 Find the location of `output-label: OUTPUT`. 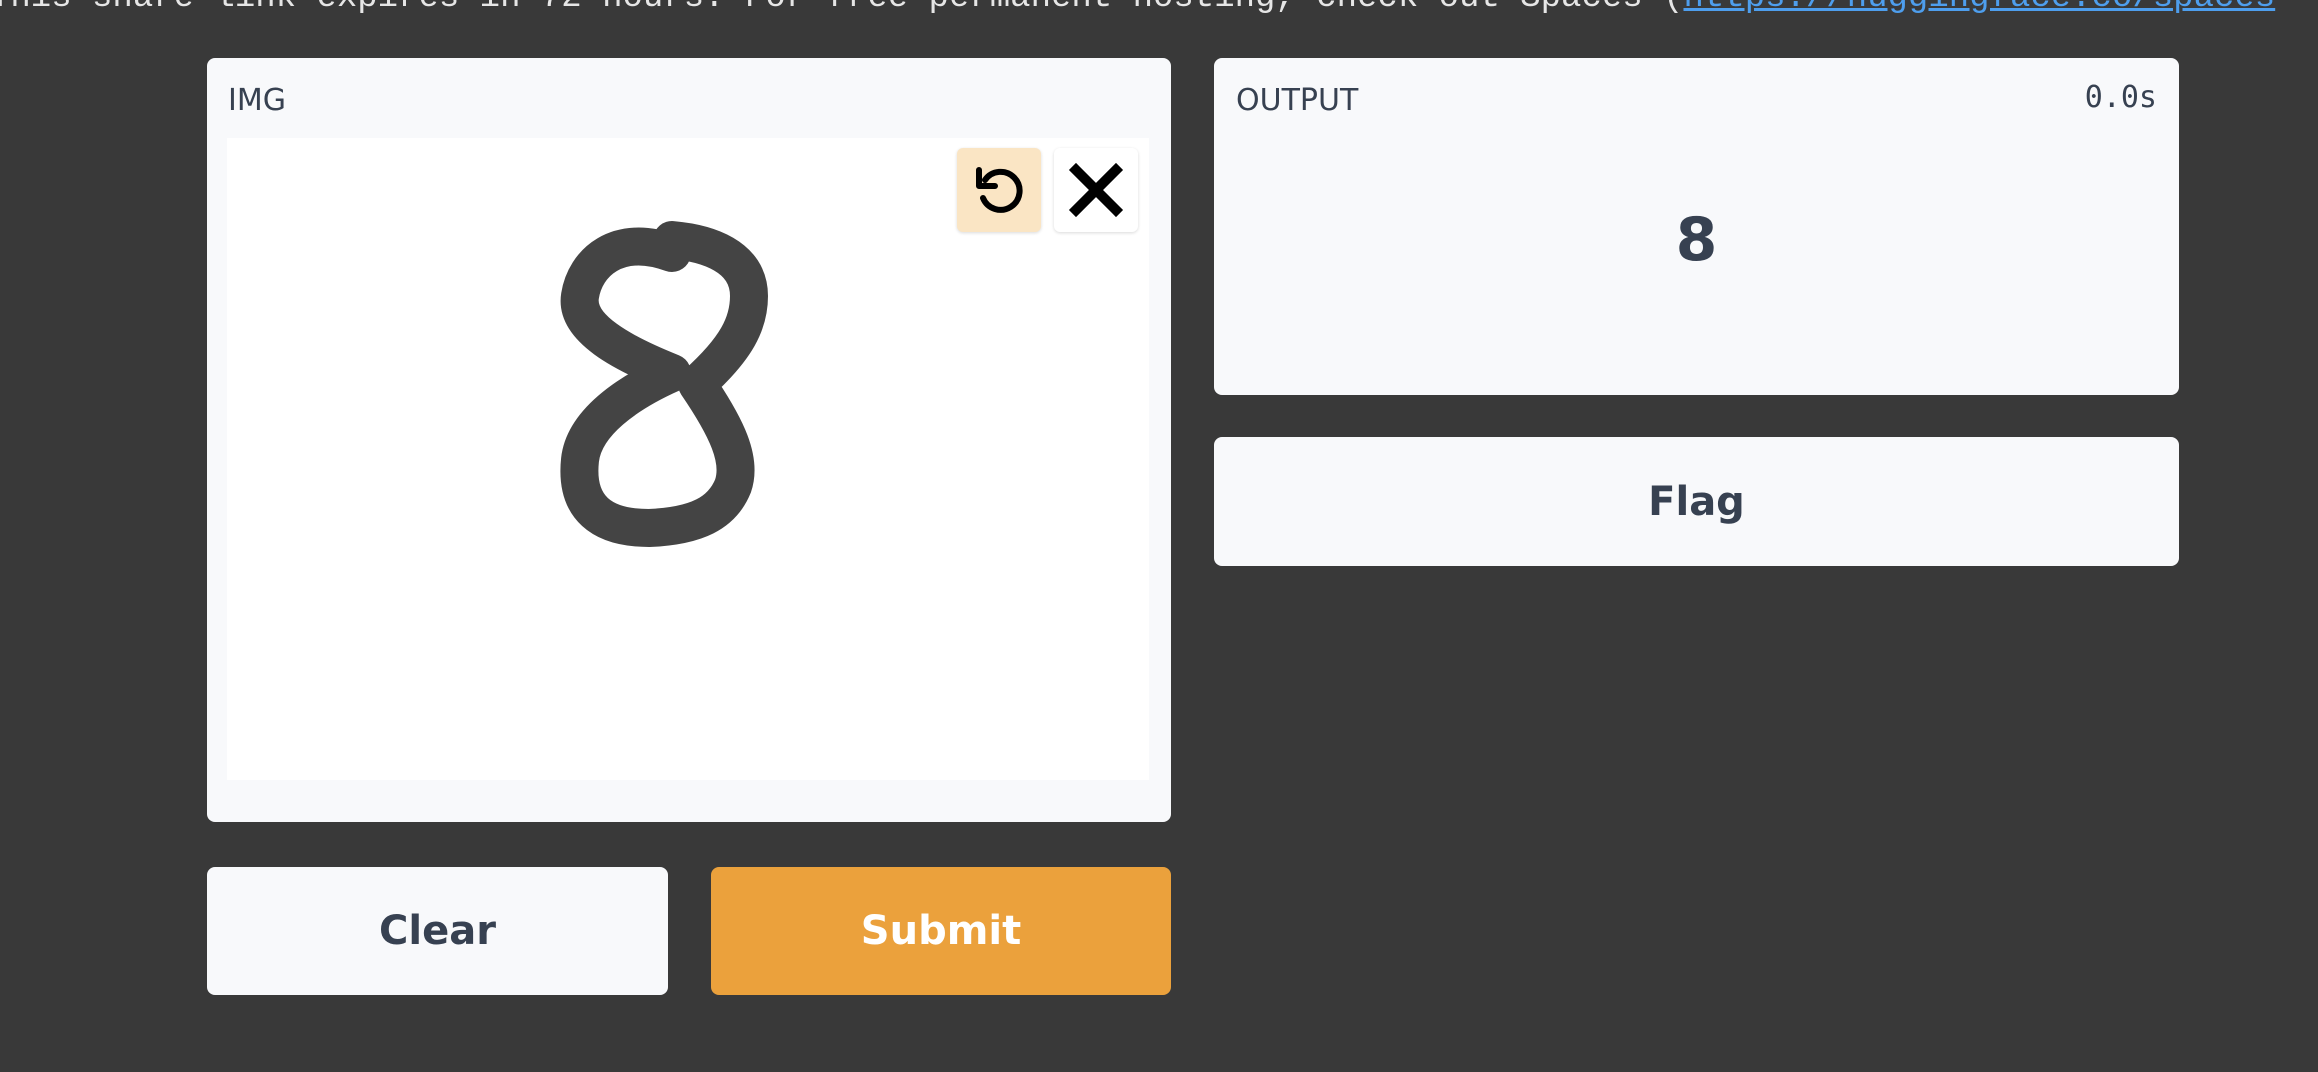

output-label: OUTPUT is located at coordinates (1297, 100).